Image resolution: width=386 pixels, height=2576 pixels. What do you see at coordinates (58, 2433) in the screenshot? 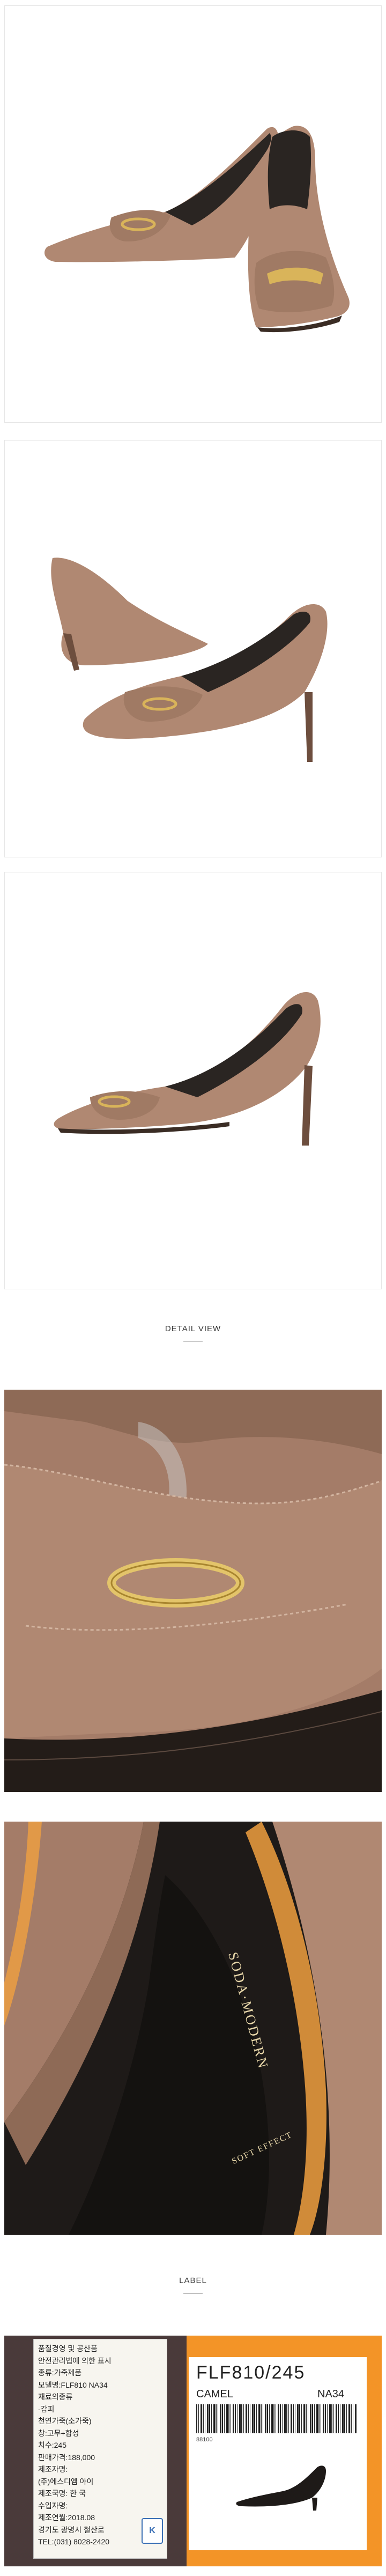
I see `label-line: 창:고무+합성` at bounding box center [58, 2433].